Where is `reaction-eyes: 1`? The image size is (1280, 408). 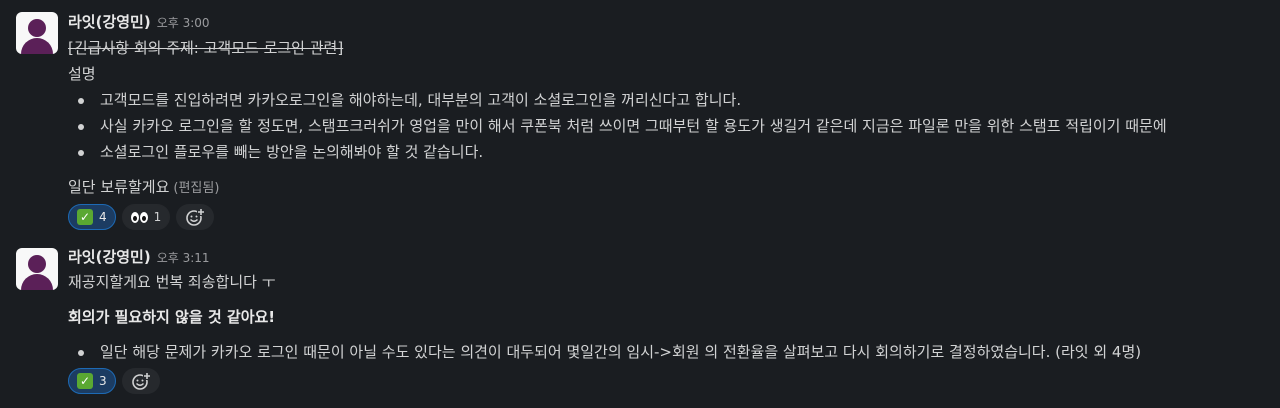
reaction-eyes: 1 is located at coordinates (146, 217).